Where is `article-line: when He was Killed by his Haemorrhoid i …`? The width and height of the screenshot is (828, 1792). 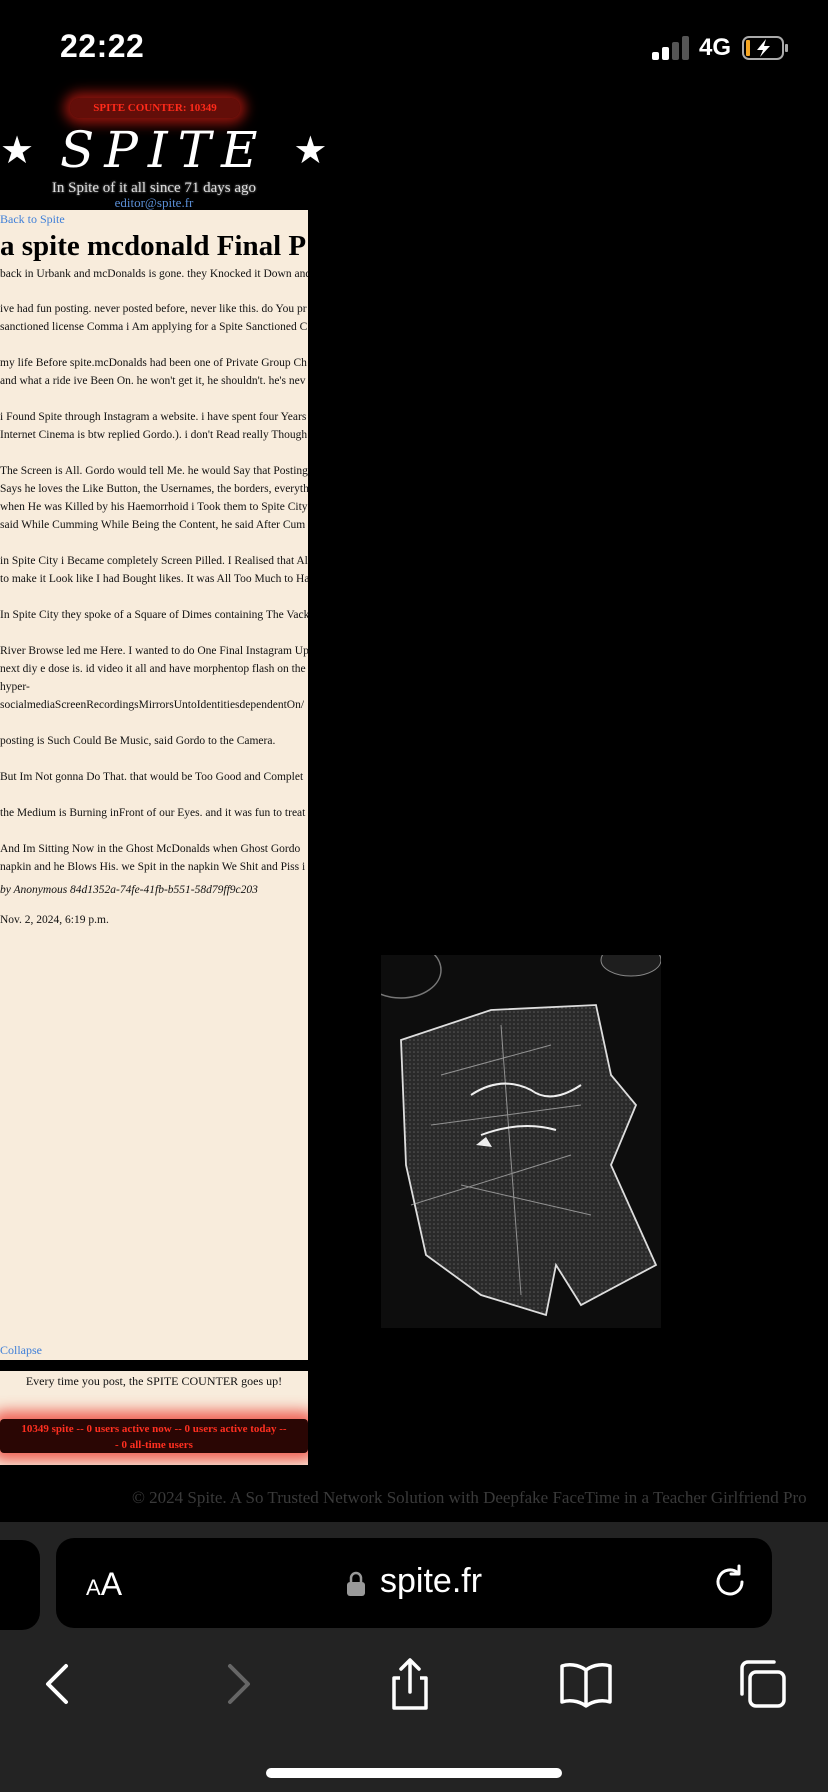 article-line: when He was Killed by his Haemorrhoid i … is located at coordinates (154, 507).